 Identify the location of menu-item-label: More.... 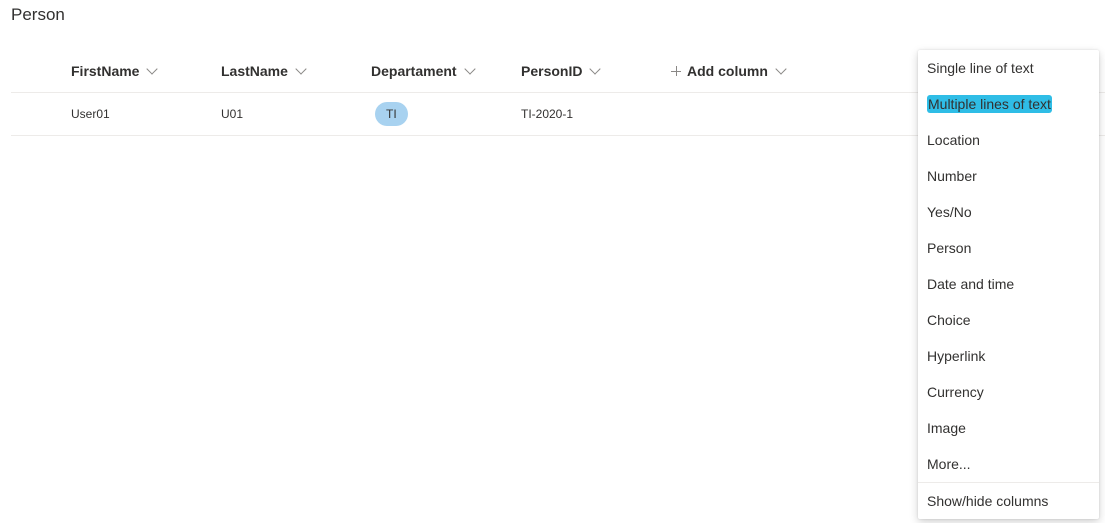
(949, 464).